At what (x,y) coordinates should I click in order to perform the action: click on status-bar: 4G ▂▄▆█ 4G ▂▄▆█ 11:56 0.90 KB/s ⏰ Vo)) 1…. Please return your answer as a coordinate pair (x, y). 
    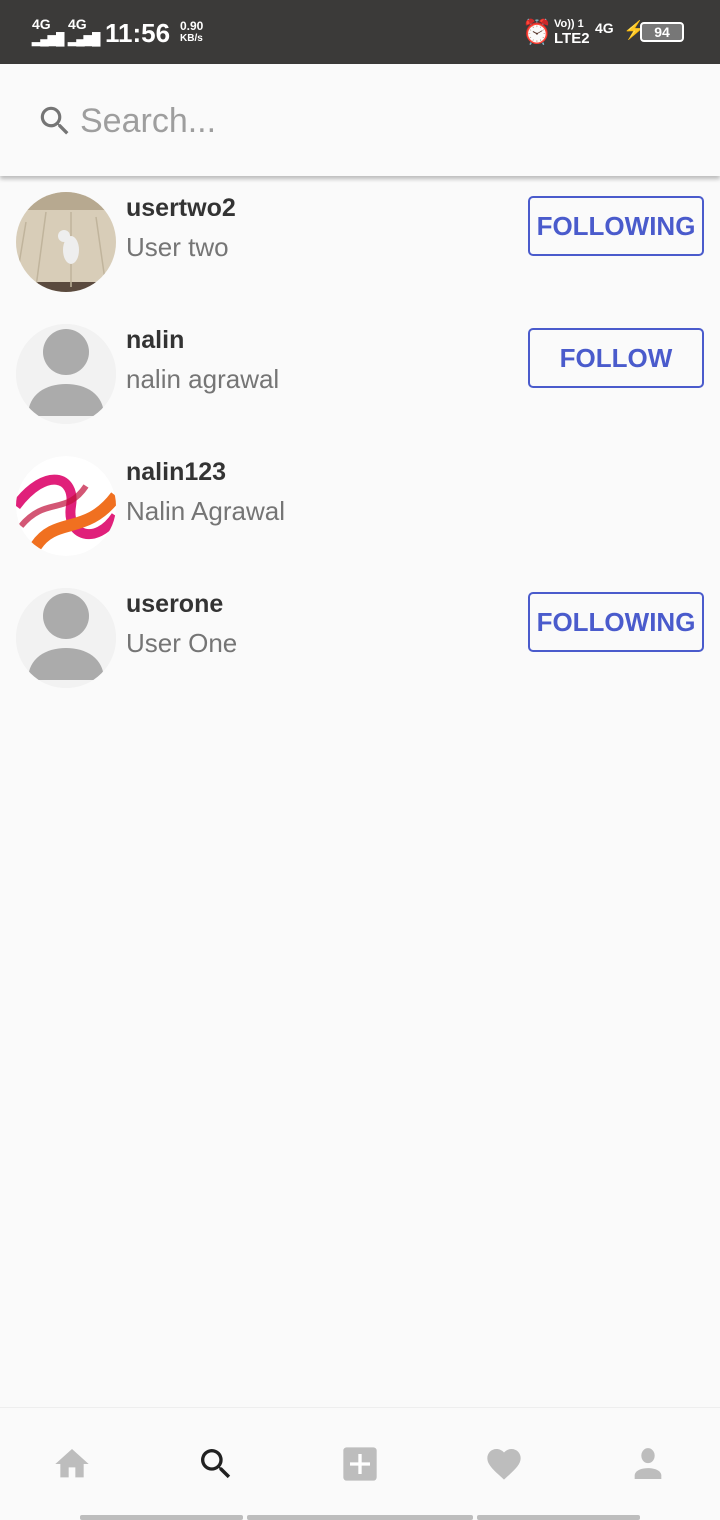
    Looking at the image, I should click on (360, 32).